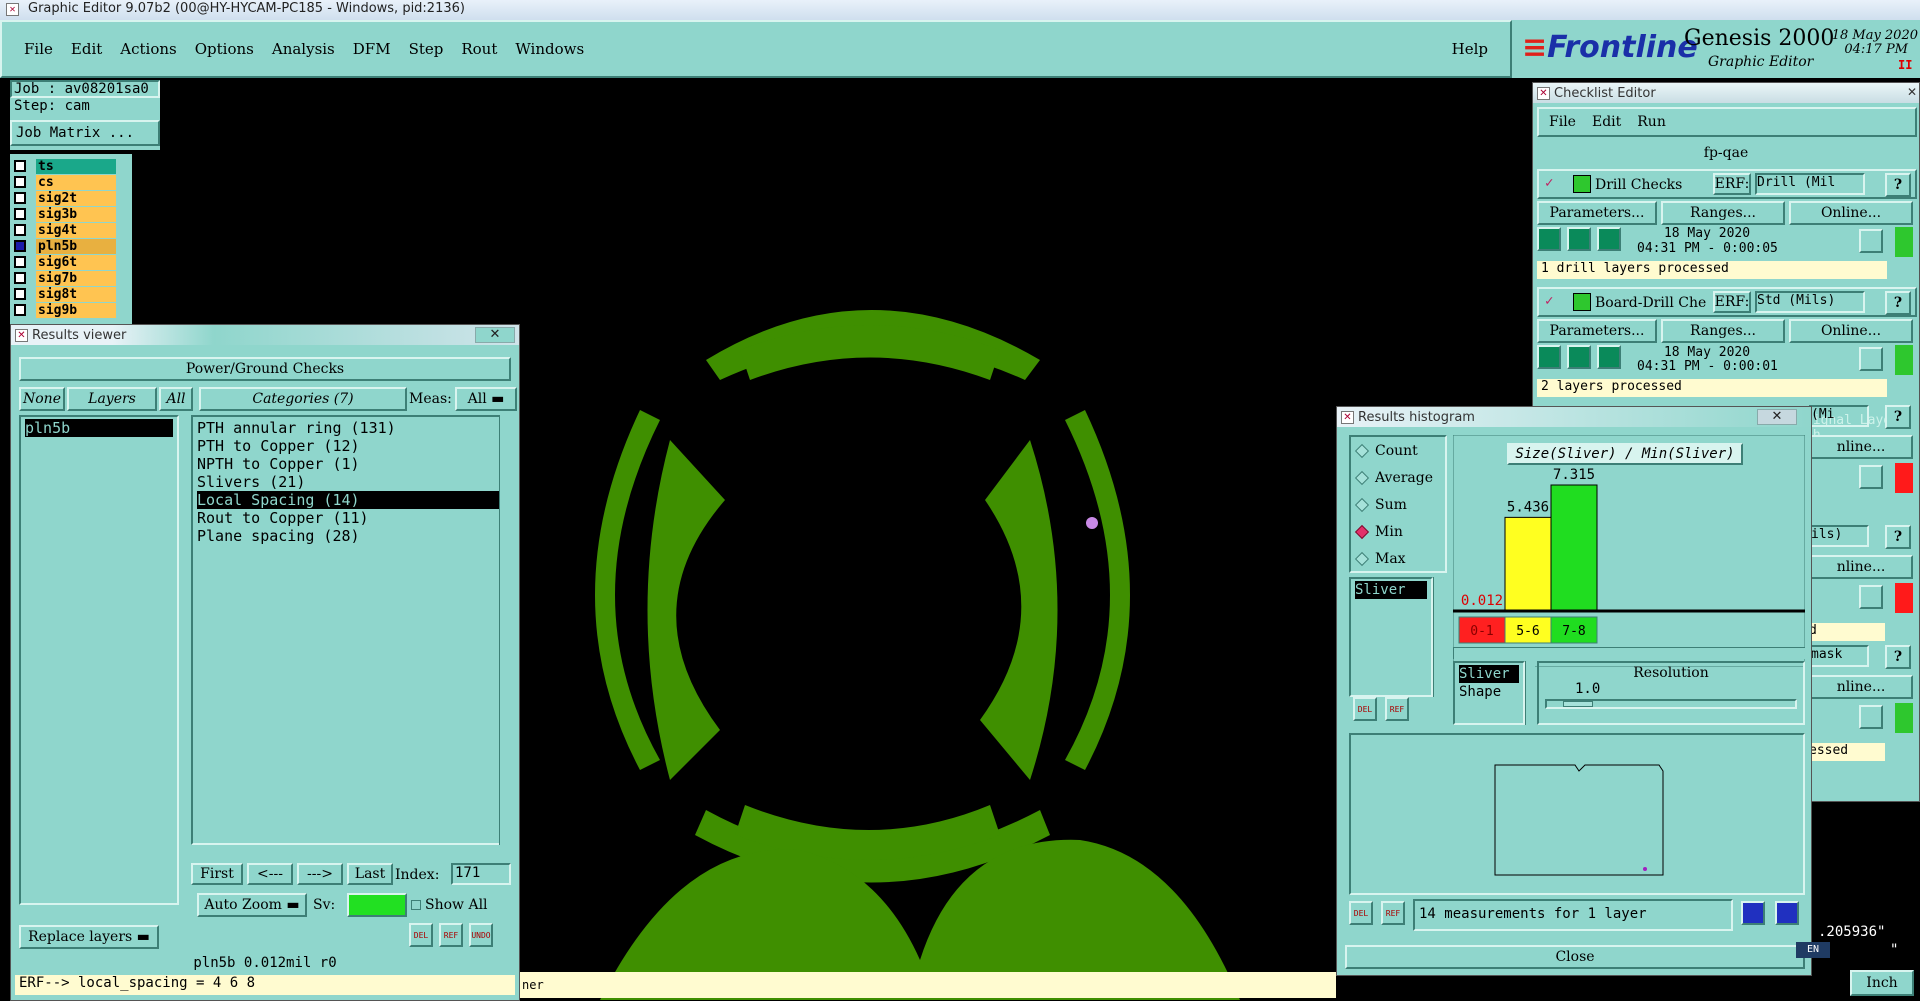 The width and height of the screenshot is (1920, 1001). Describe the element at coordinates (99, 660) in the screenshot. I see `layer-results-list: pln5b` at that location.